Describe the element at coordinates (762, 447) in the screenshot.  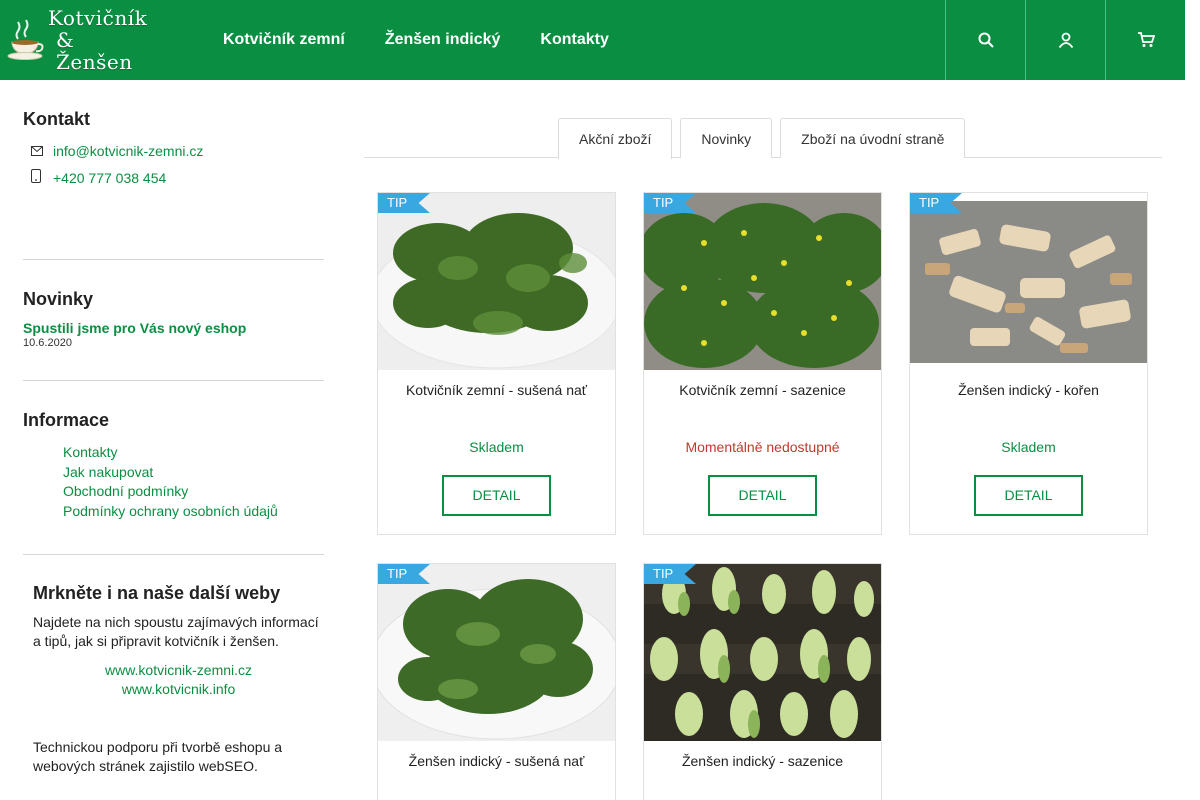
I see `stock-status: Momentálně nedostupné` at that location.